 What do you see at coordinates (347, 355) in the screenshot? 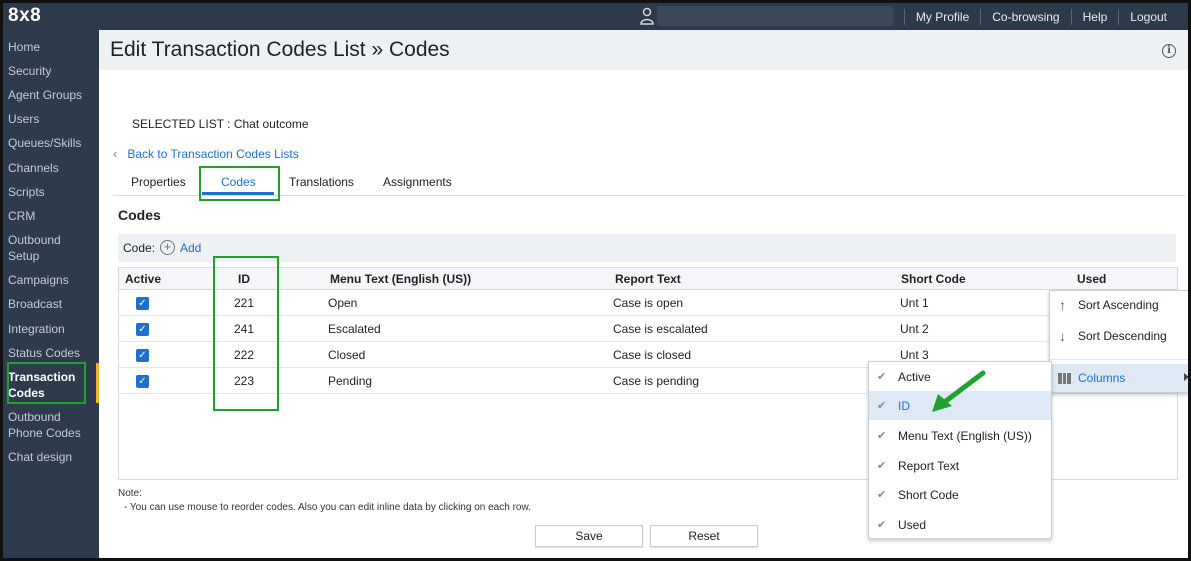
I see `cell-menu-text: Closed` at bounding box center [347, 355].